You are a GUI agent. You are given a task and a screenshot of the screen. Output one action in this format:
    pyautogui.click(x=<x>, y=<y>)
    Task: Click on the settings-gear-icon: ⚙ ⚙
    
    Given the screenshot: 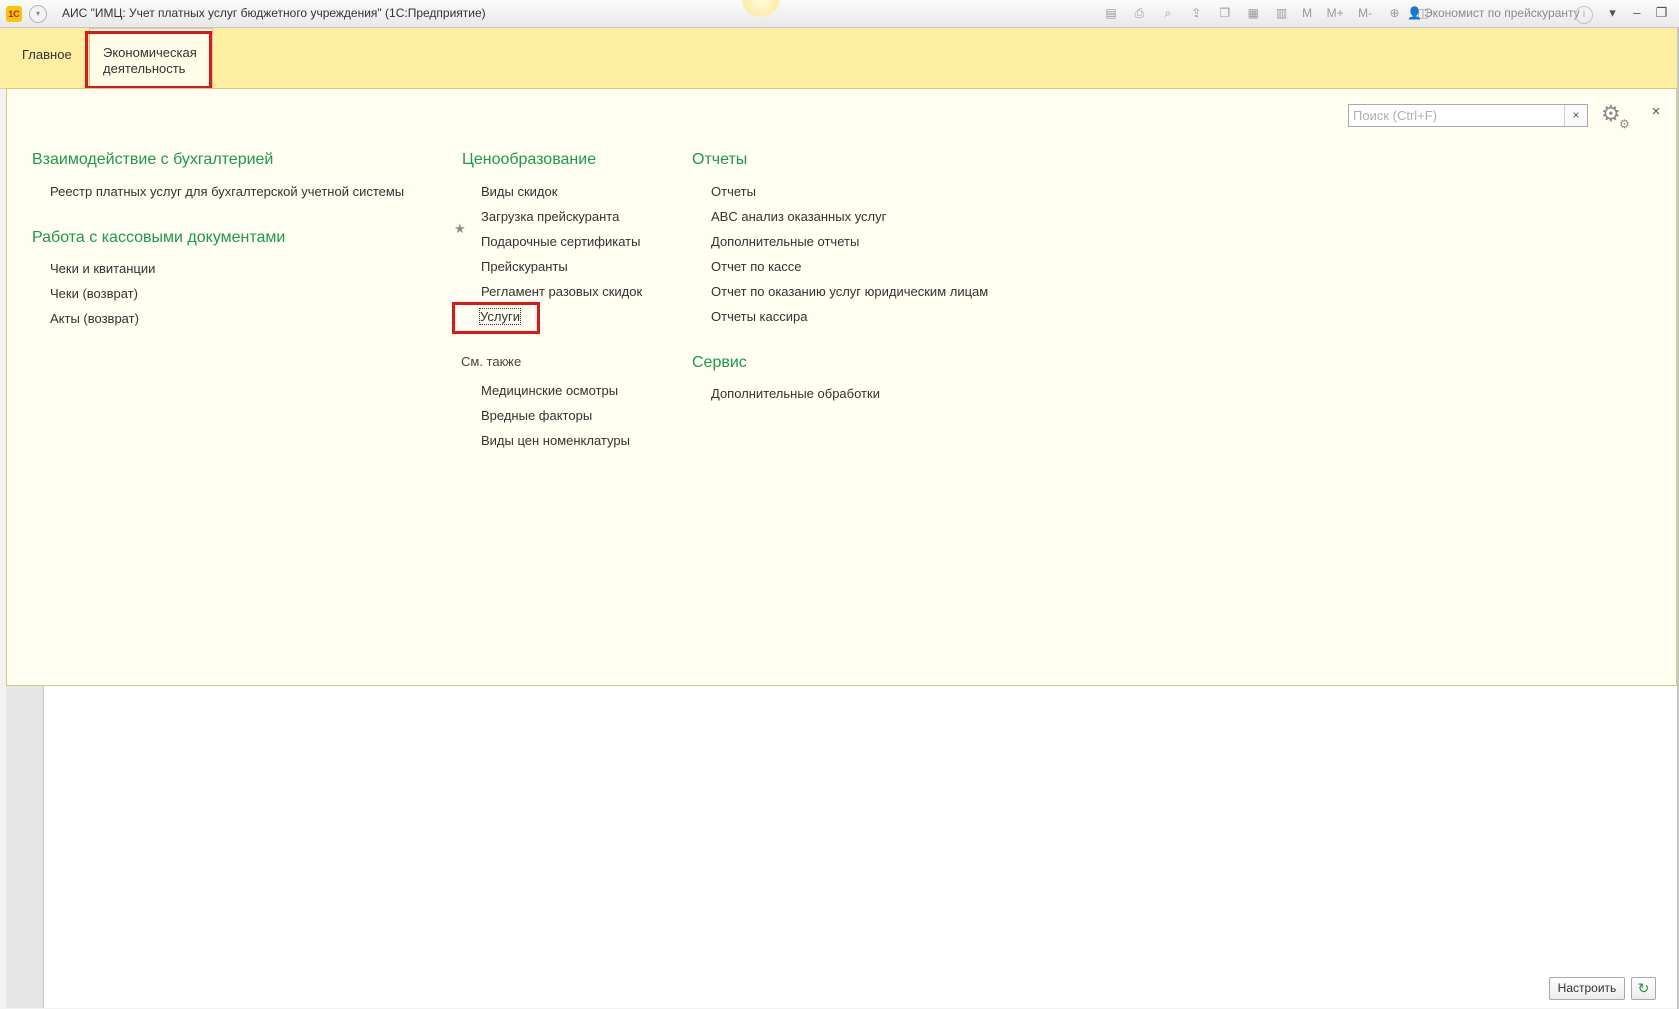 What is the action you would take?
    pyautogui.click(x=1616, y=117)
    